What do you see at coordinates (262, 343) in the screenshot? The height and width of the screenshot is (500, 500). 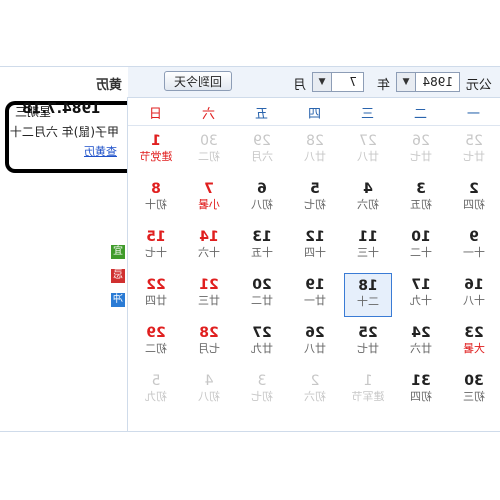 I see `day-cell: 27 廿九` at bounding box center [262, 343].